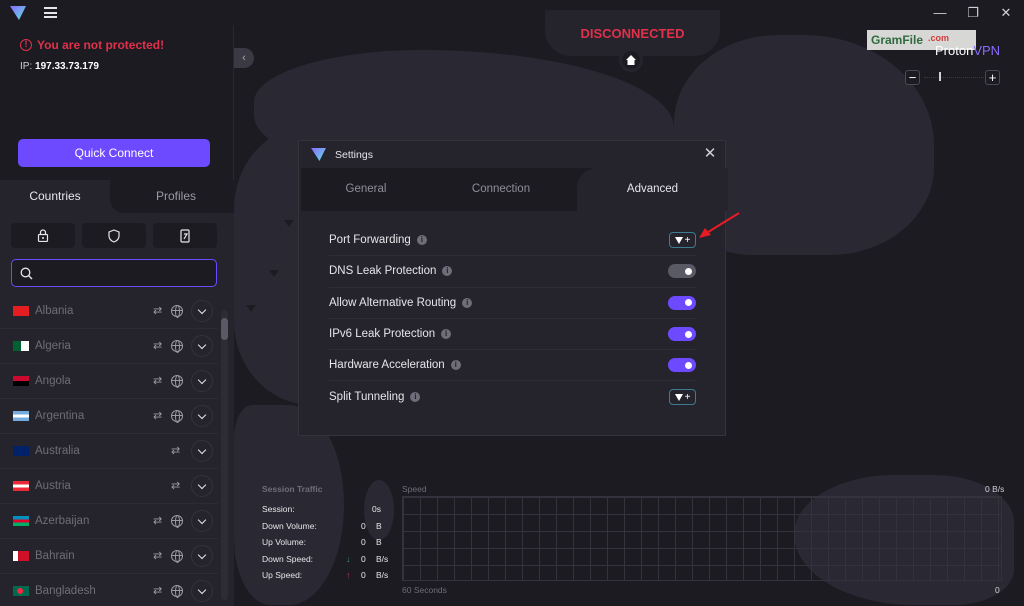 This screenshot has width=1024, height=606. I want to click on setting-row: DNS Leak Protection i, so click(513, 272).